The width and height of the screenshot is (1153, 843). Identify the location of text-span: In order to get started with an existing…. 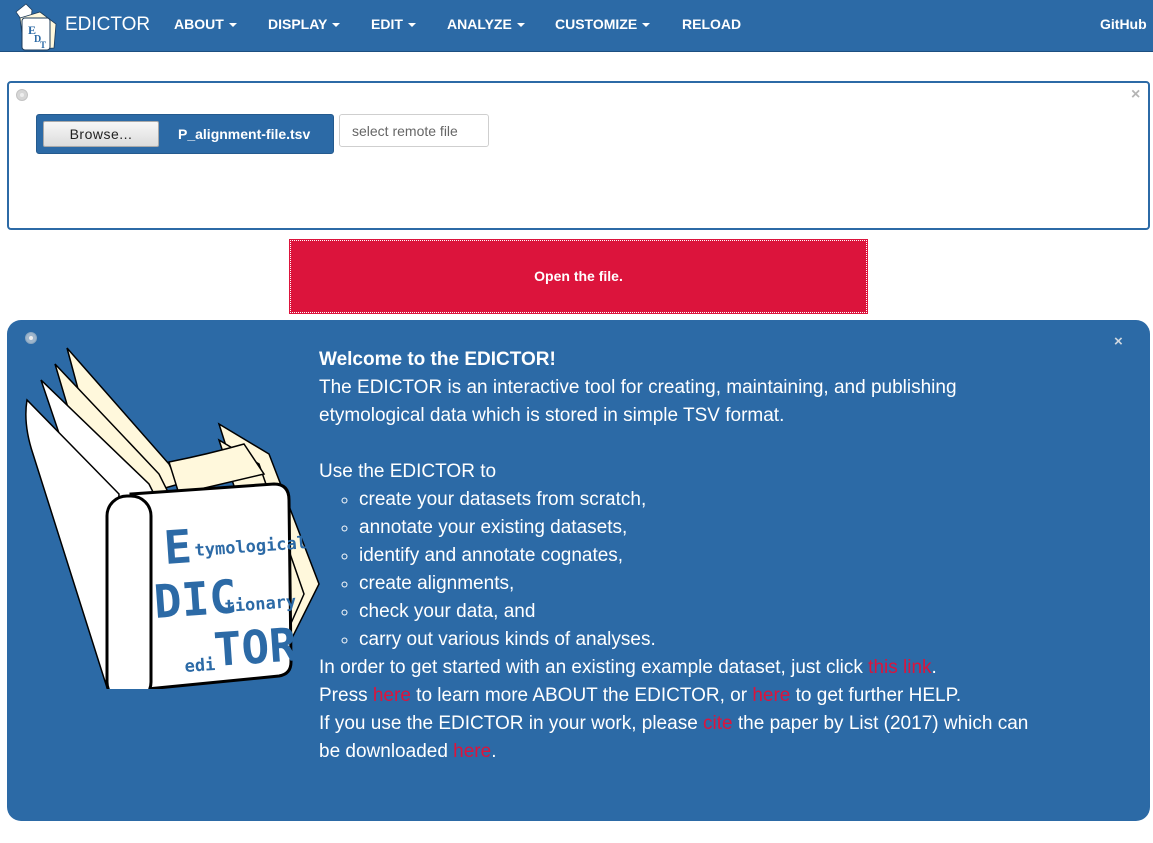
(594, 667).